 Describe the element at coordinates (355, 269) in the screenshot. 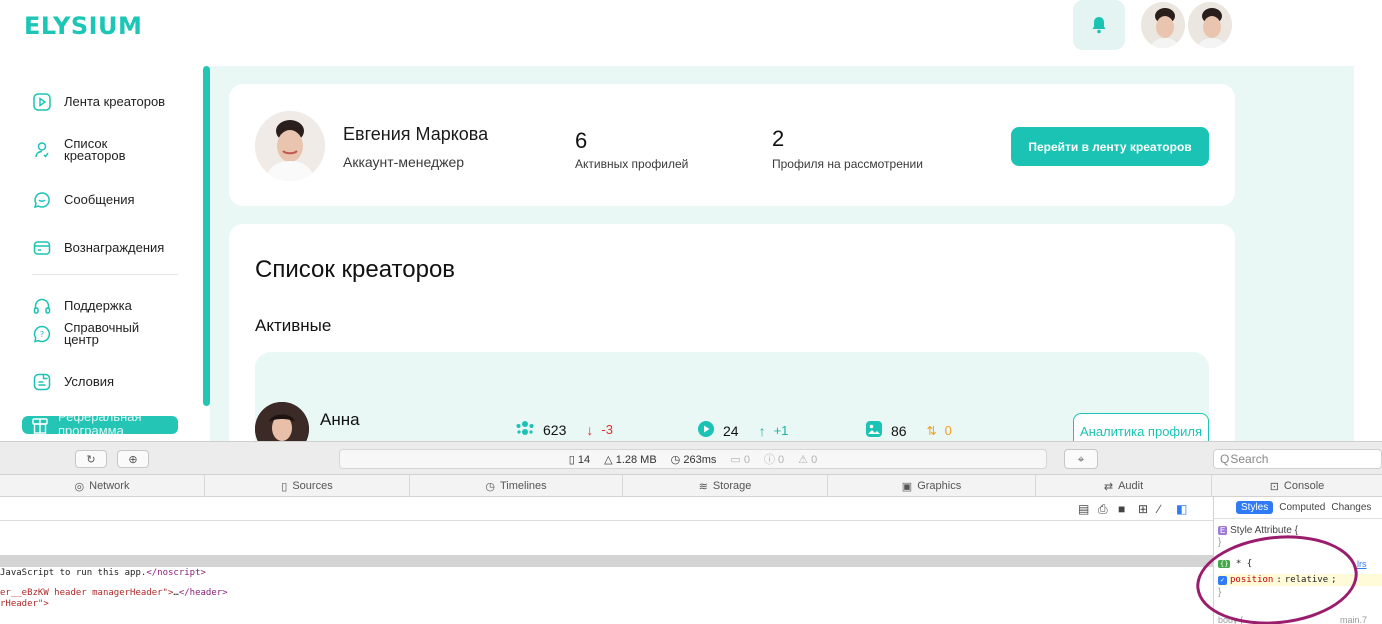

I see `section-title: Список креаторов` at that location.